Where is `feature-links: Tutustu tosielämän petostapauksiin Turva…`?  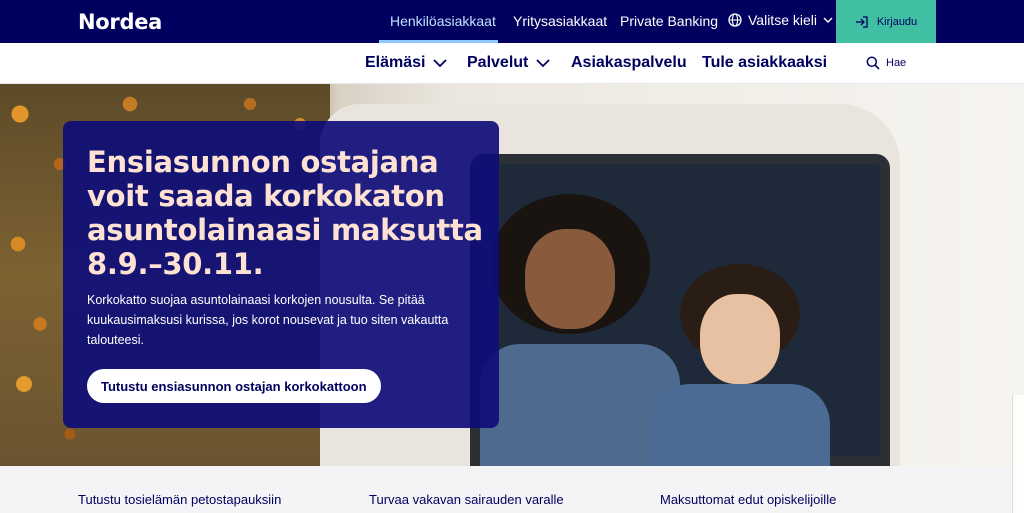 feature-links: Tutustu tosielämän petostapauksiin Turva… is located at coordinates (512, 489).